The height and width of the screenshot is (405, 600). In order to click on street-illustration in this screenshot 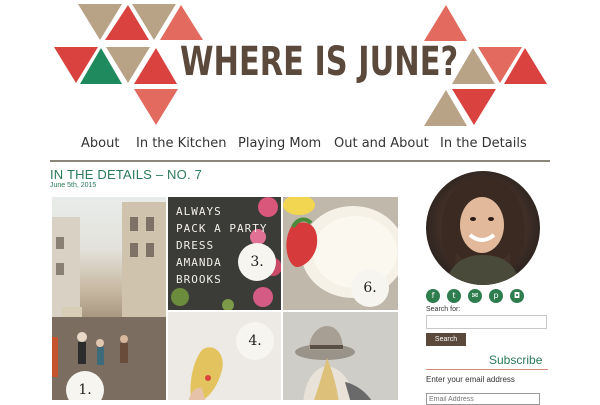, I will do `click(109, 301)`.